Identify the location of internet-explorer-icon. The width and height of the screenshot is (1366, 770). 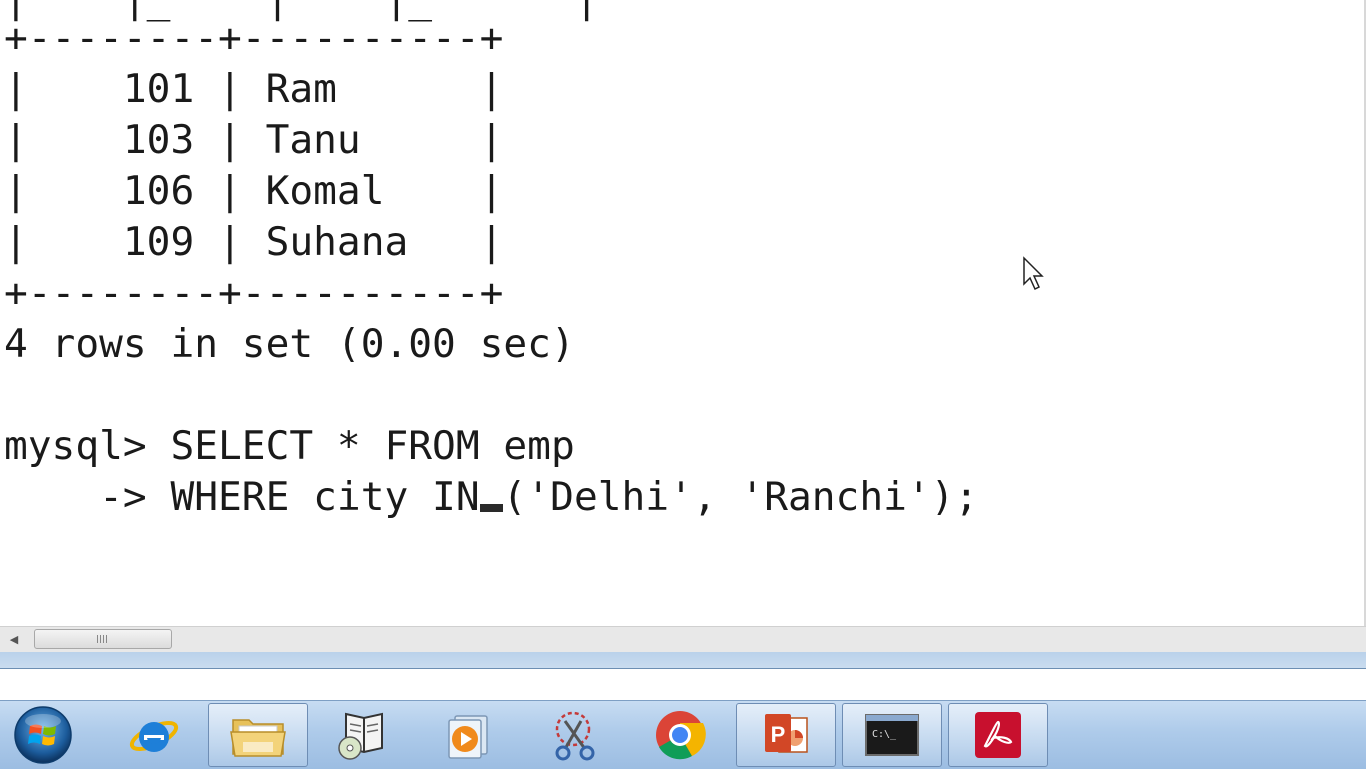
(154, 736).